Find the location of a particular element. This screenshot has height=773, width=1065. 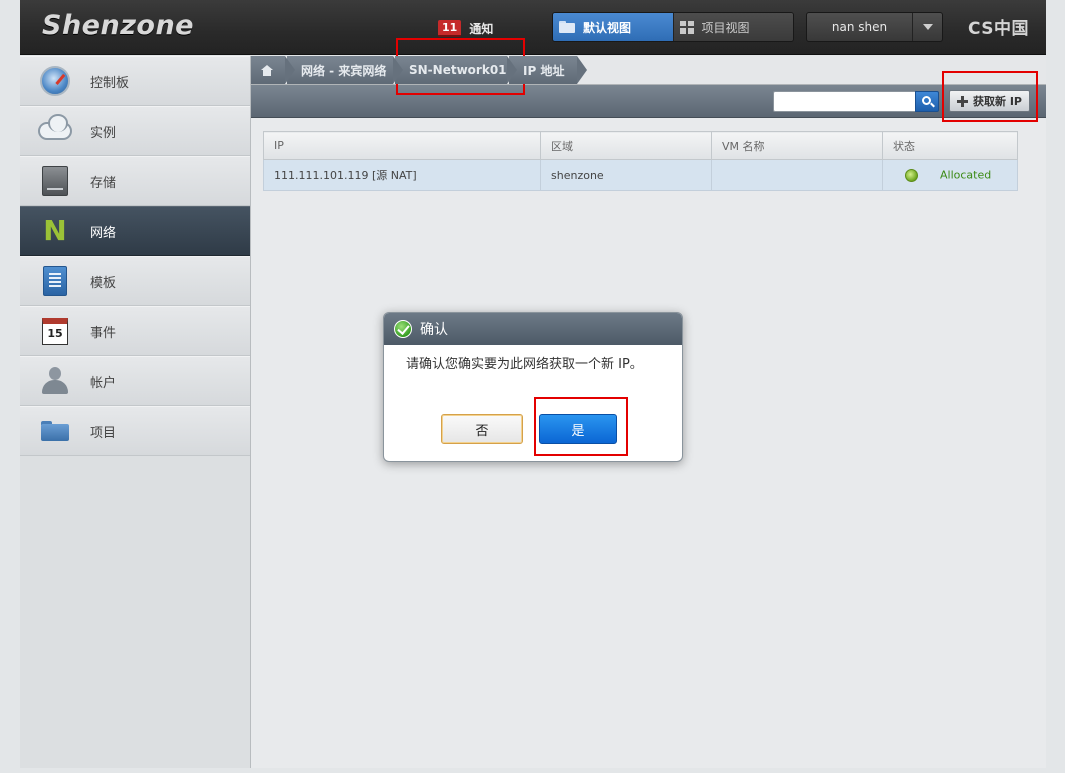

home-icon is located at coordinates (267, 70).